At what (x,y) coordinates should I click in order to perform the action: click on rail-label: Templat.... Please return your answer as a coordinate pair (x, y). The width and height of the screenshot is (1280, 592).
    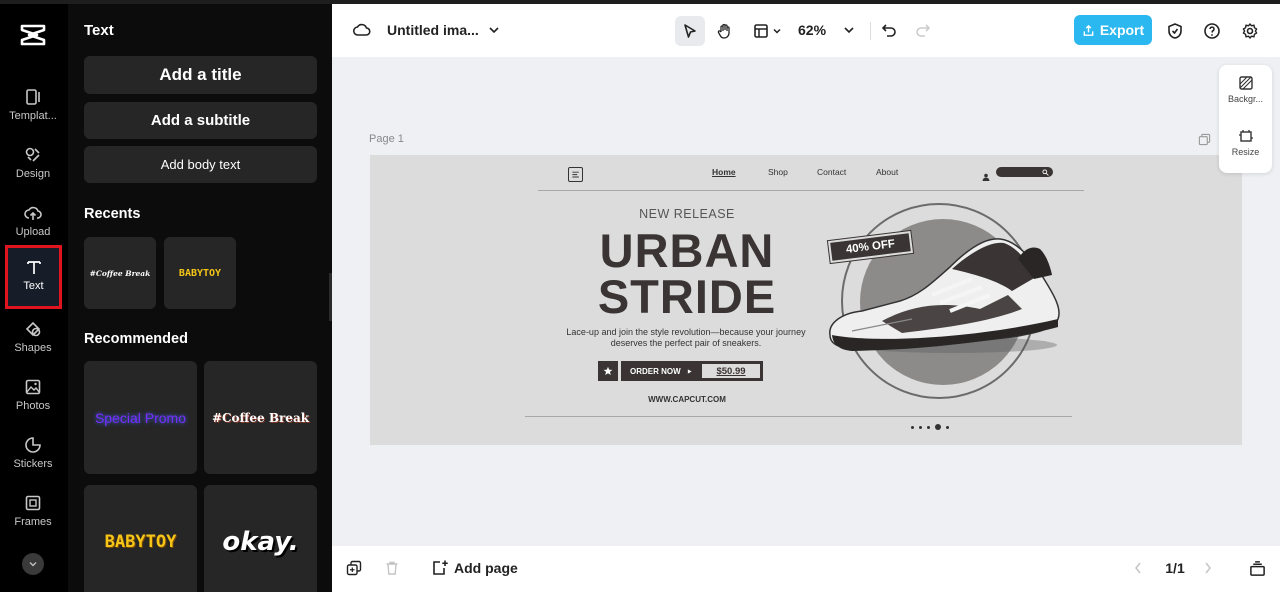
    Looking at the image, I should click on (33, 116).